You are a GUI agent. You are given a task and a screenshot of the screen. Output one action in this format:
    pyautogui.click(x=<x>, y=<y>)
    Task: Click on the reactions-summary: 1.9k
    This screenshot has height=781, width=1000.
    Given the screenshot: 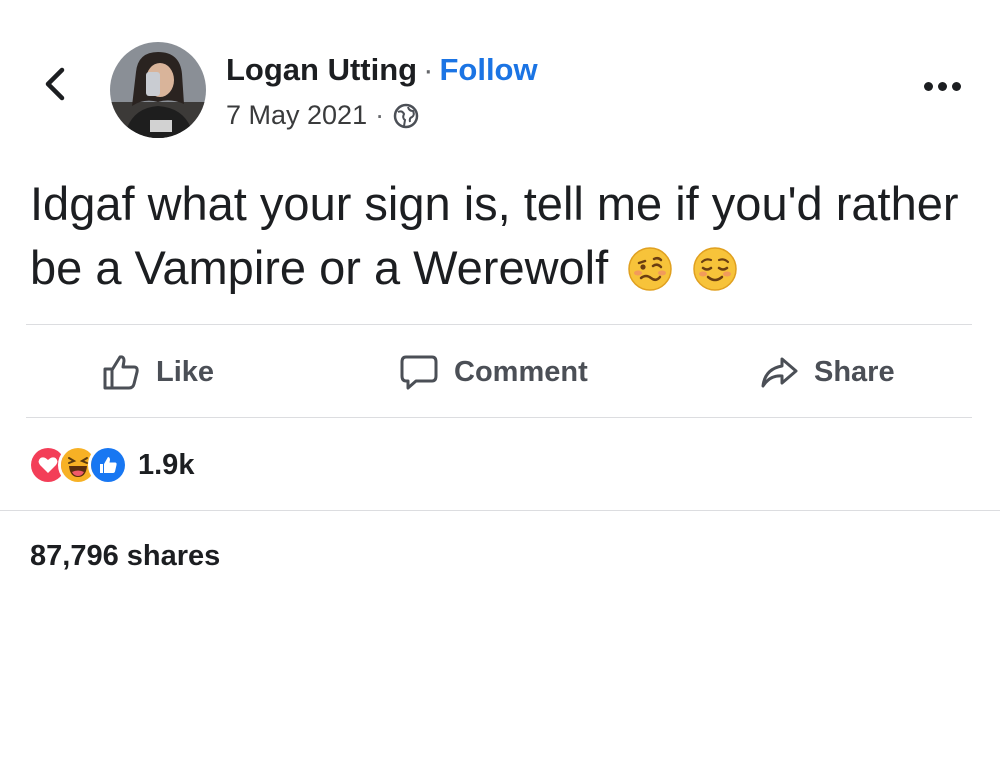 What is the action you would take?
    pyautogui.click(x=111, y=465)
    